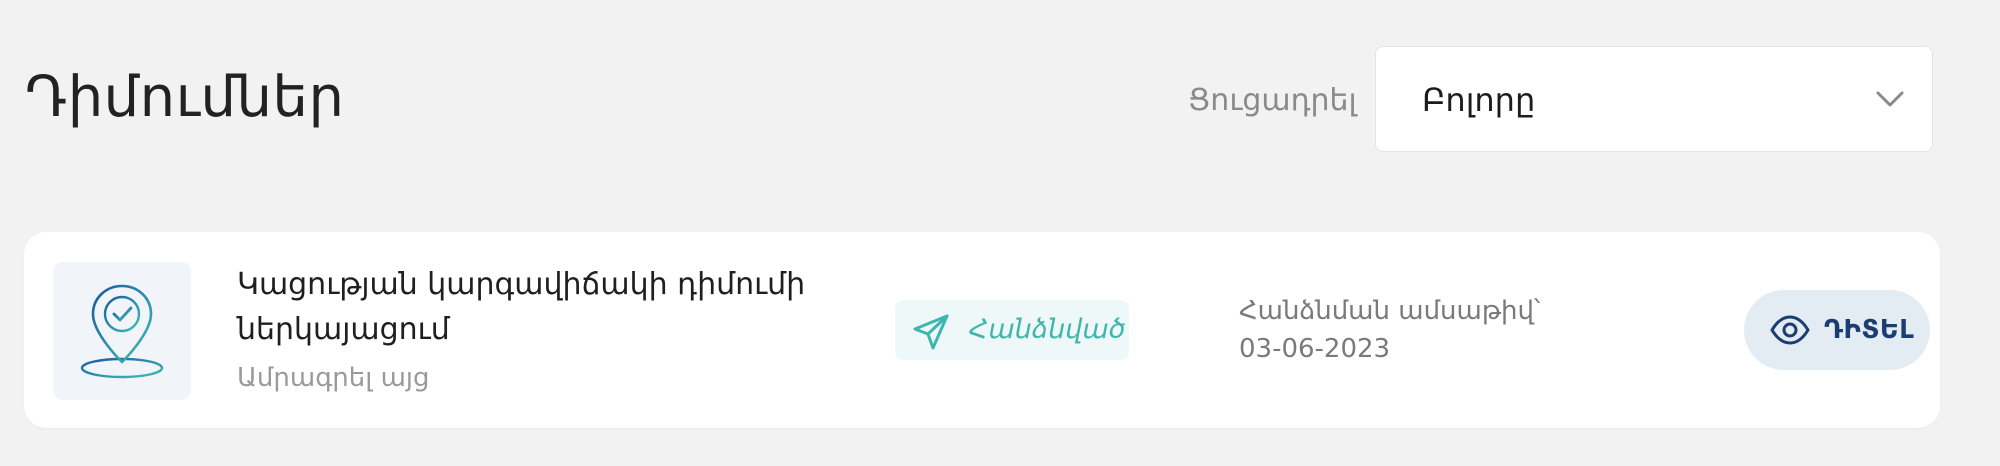 The image size is (2000, 466). I want to click on eye-icon, so click(1790, 330).